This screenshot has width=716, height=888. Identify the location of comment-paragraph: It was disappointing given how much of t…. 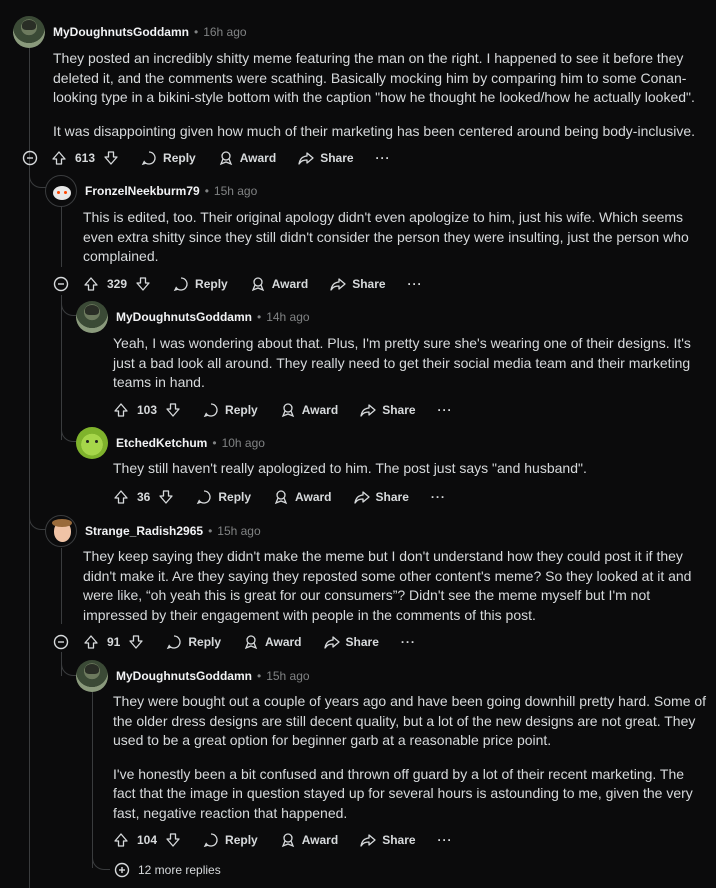
(374, 130).